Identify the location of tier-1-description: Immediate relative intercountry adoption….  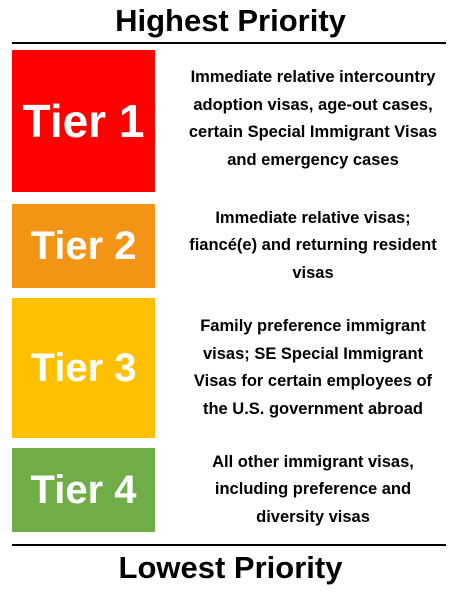
(313, 118).